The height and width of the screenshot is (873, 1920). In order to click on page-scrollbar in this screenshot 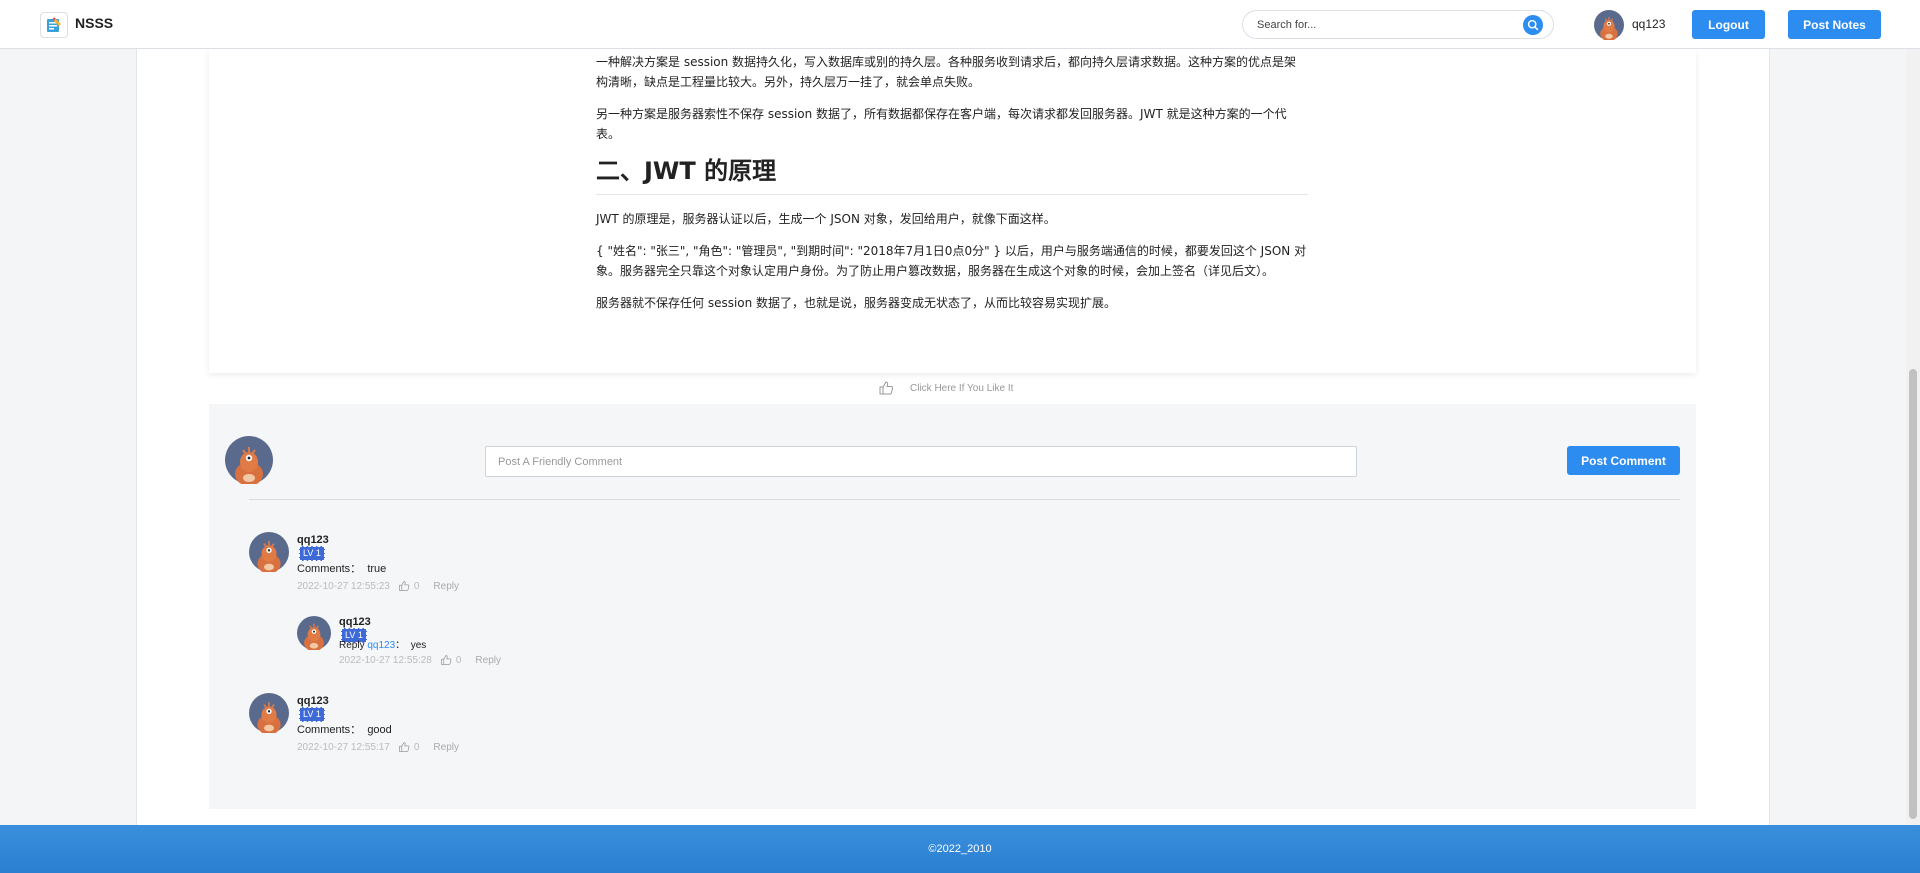, I will do `click(1913, 437)`.